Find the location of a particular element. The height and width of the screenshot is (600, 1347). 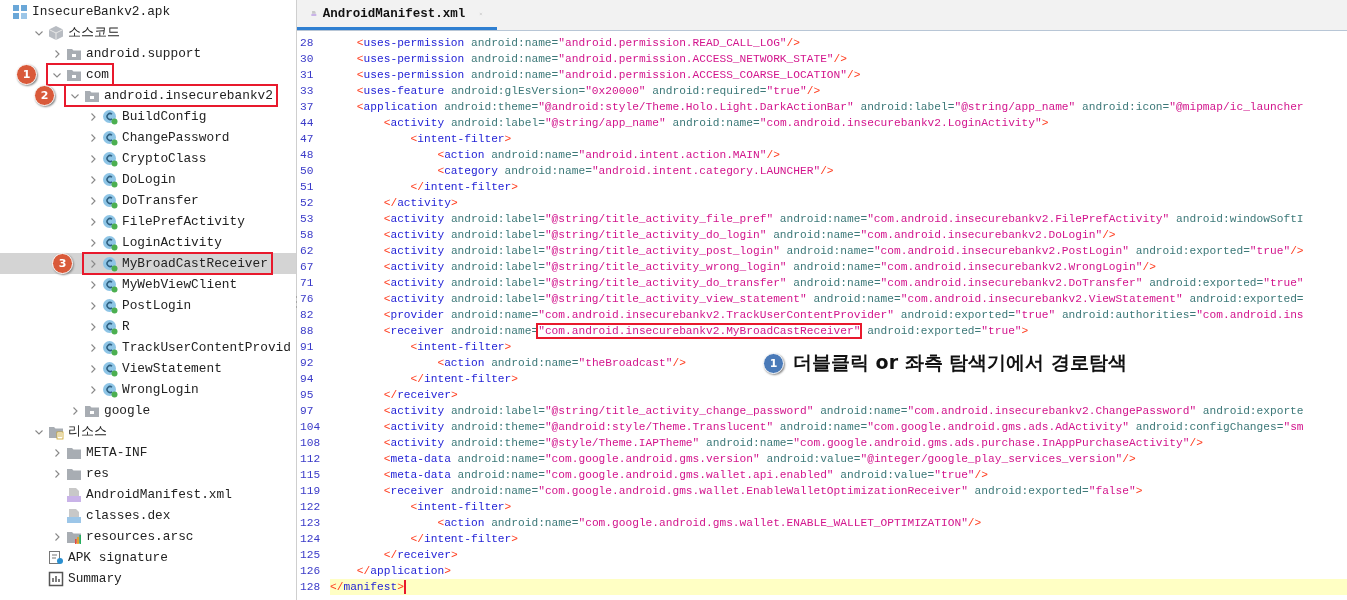

tree-row: google is located at coordinates (148, 410).